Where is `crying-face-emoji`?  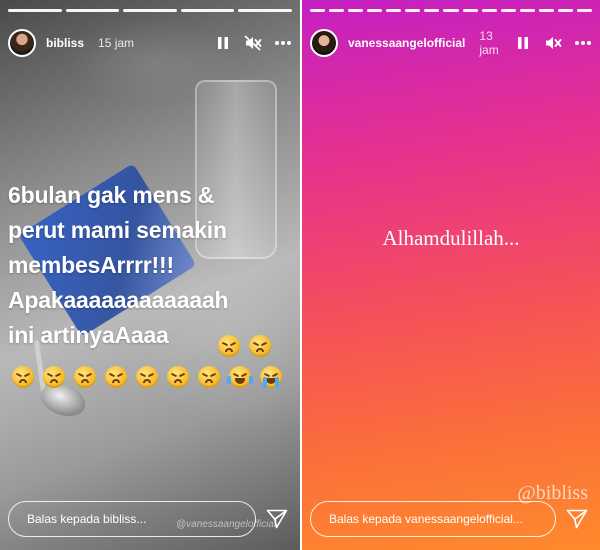
crying-face-emoji is located at coordinates (271, 377).